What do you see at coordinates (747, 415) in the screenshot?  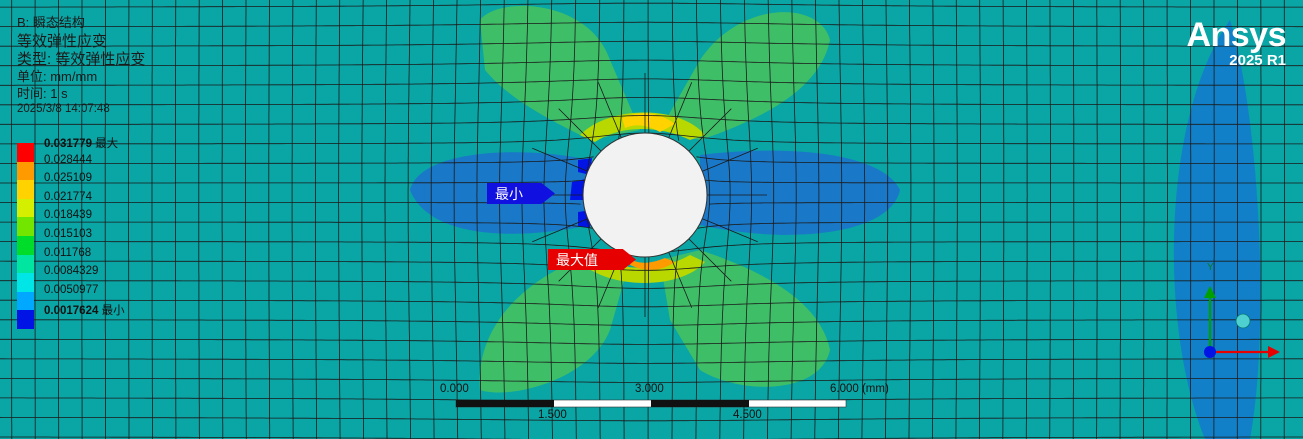 I see `scale-label-4-5: 4.500` at bounding box center [747, 415].